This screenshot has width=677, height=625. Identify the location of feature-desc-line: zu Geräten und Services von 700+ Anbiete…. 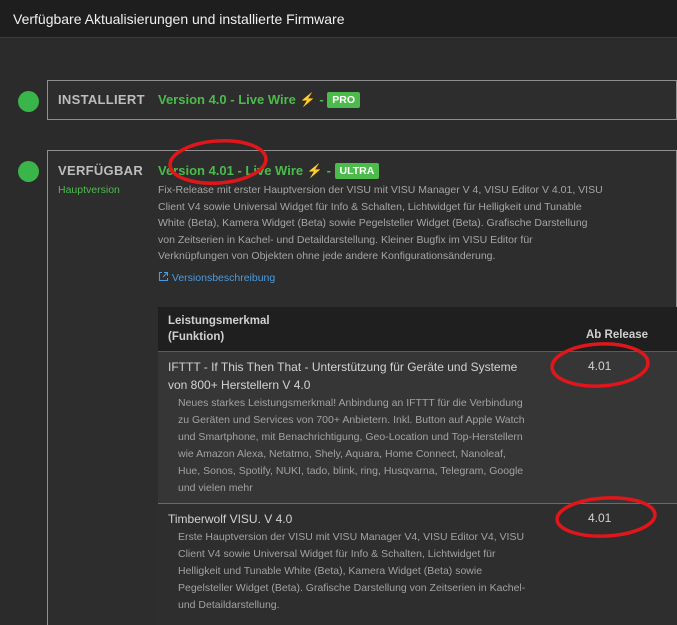
(351, 420).